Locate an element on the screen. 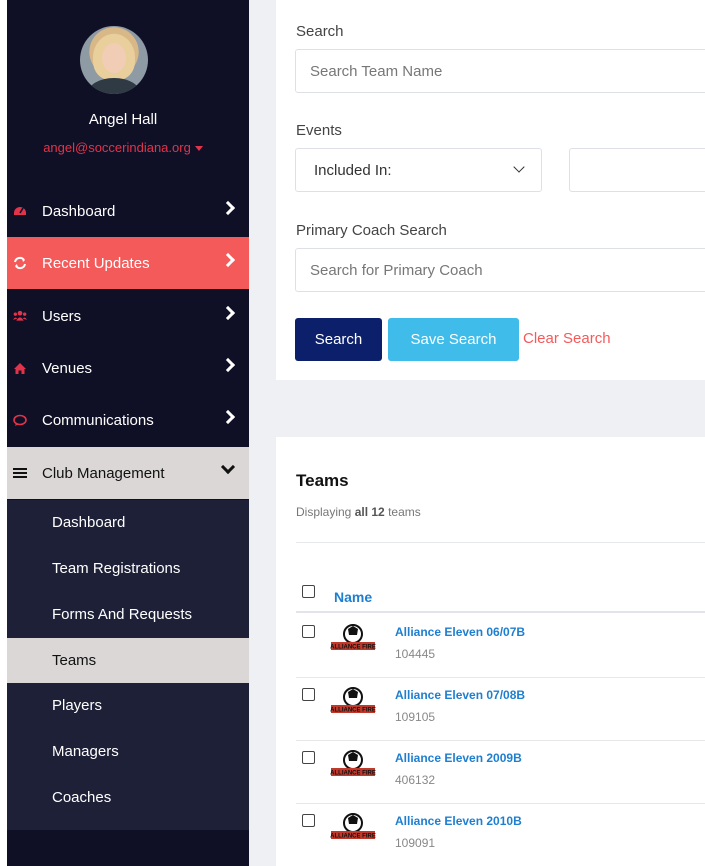 The image size is (705, 866). nav-item-users: Users is located at coordinates (128, 316).